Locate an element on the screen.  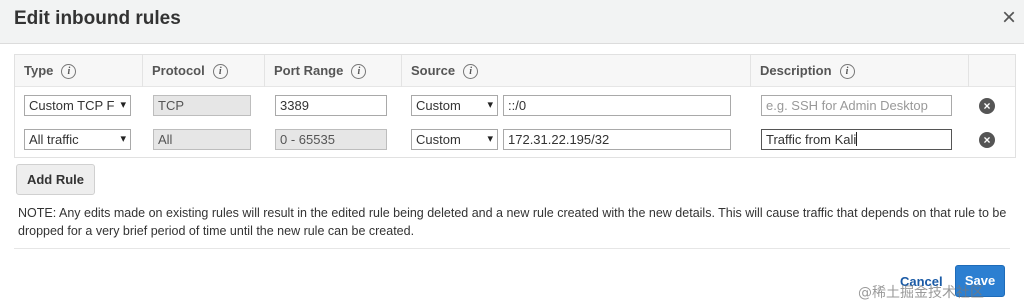
column-header-source-label: Source is located at coordinates (433, 70).